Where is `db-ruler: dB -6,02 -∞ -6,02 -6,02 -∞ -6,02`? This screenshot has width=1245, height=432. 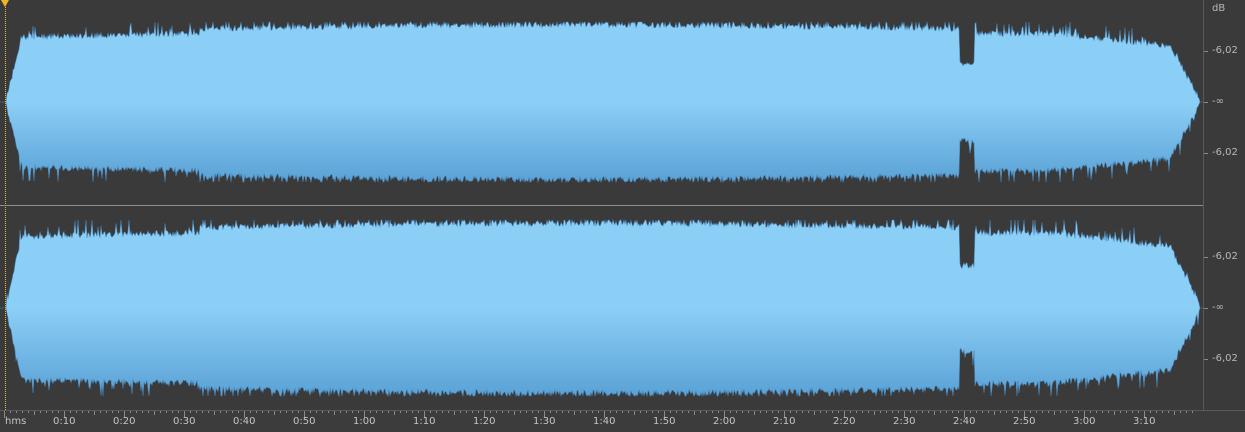 db-ruler: dB -6,02 -∞ -6,02 -6,02 -∞ -6,02 is located at coordinates (1224, 205).